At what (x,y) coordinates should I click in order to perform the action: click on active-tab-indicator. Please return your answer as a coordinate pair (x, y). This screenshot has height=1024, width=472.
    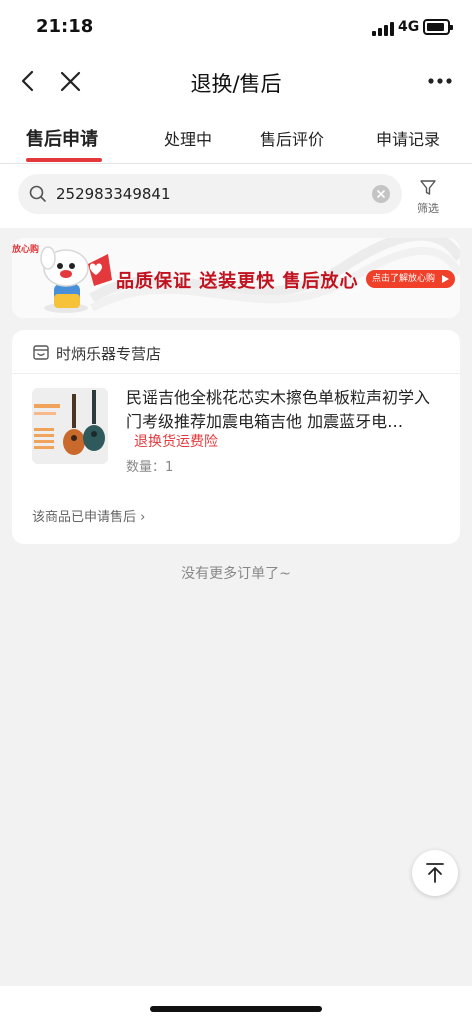
    Looking at the image, I should click on (64, 160).